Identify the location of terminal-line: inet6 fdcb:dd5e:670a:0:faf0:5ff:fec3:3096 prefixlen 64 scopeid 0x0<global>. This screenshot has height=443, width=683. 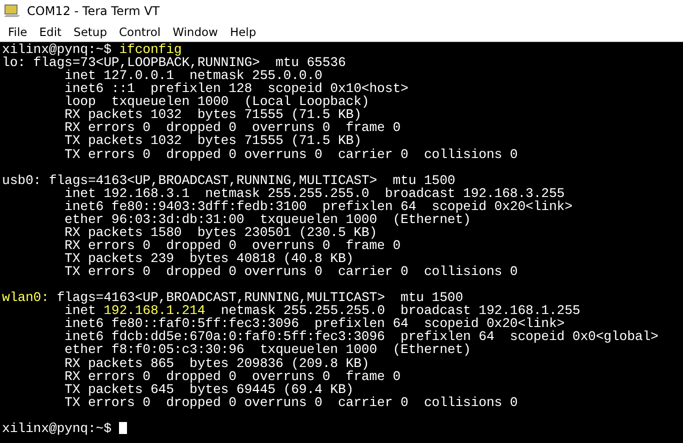
(362, 337).